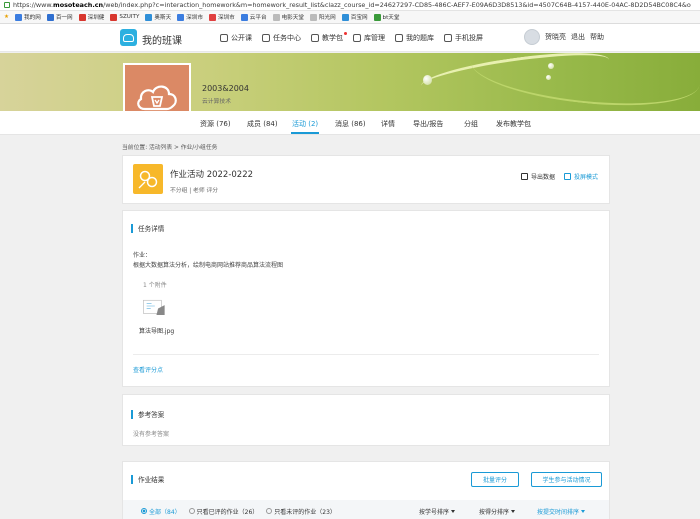  I want to click on task-icon, so click(266, 38).